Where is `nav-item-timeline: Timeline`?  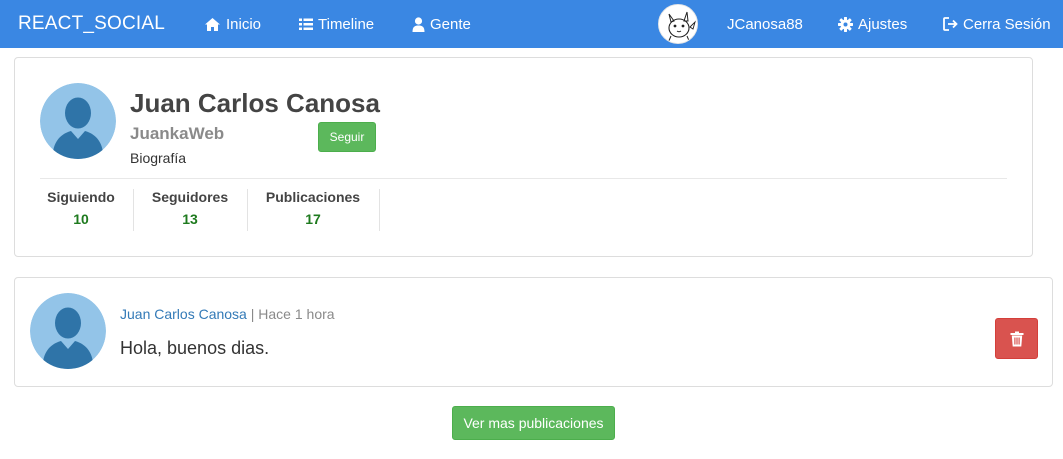 nav-item-timeline: Timeline is located at coordinates (336, 24).